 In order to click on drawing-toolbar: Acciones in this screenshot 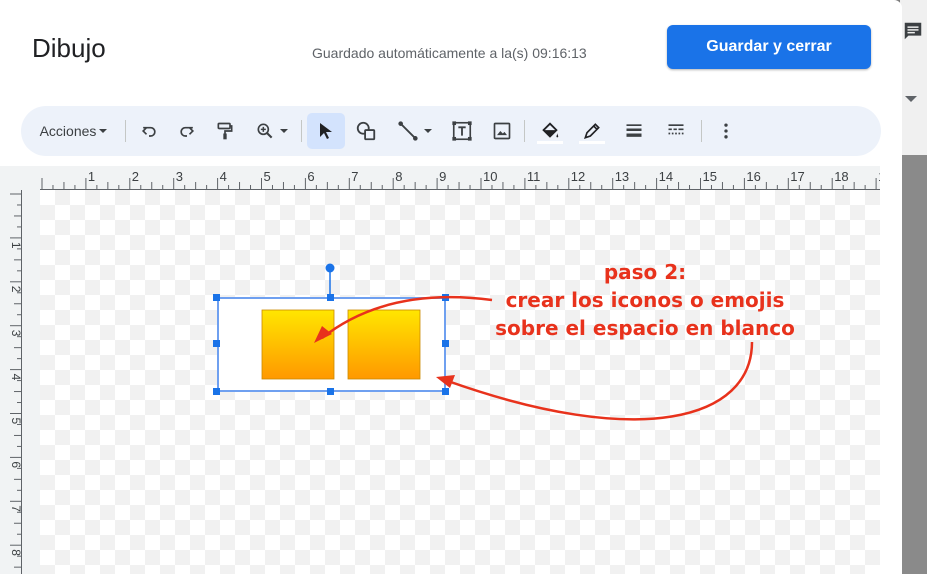, I will do `click(451, 131)`.